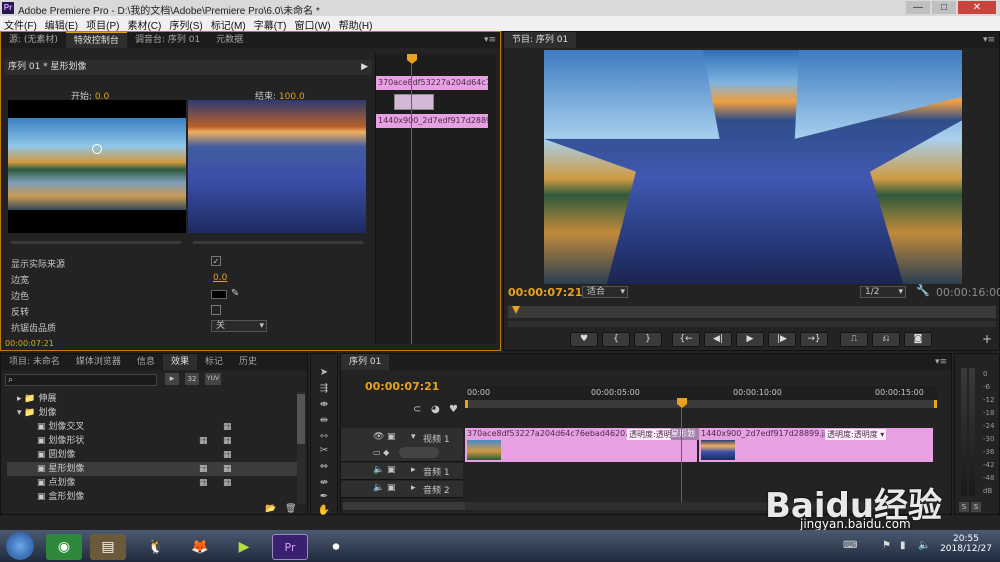 The image size is (1000, 562). I want to click on tree-item-iris-box: ▣ 盒形划像, so click(167, 497).